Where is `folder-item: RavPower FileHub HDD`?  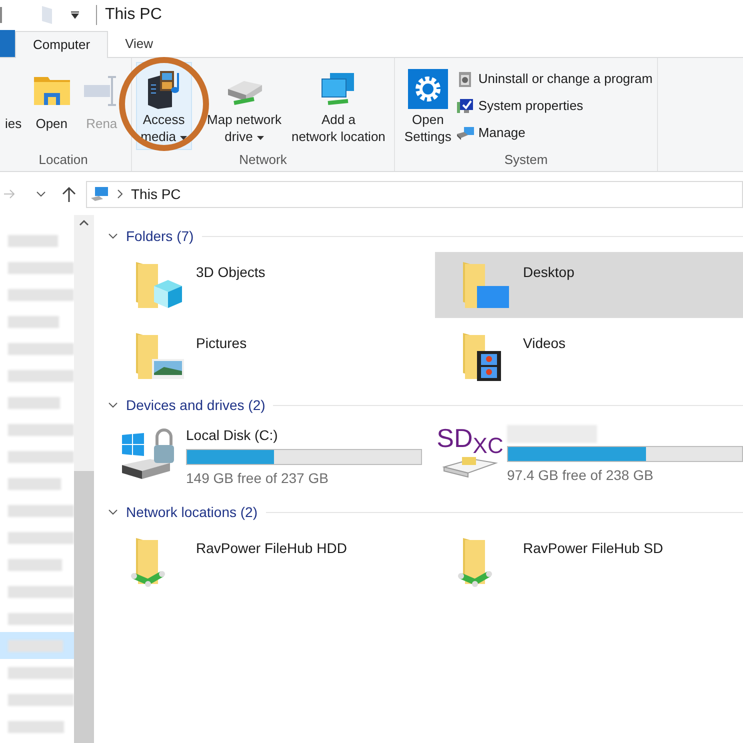
folder-item: RavPower FileHub HDD is located at coordinates (271, 561).